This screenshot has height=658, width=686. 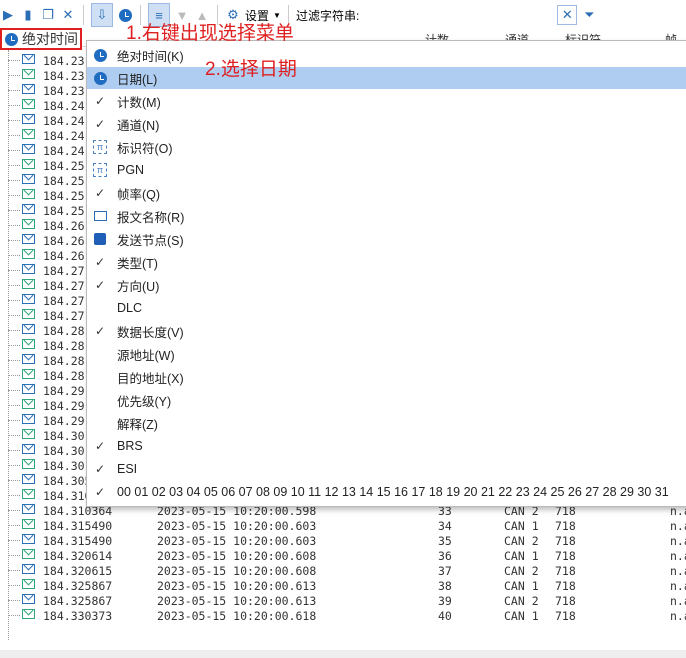 What do you see at coordinates (343, 15) in the screenshot?
I see `toolbar: ▶ ▮ ❐ ✕ ⇩ ≡ ▼ ▲ ⚙ 设置 ▼ 过滤字符串: ✕ ⏷` at bounding box center [343, 15].